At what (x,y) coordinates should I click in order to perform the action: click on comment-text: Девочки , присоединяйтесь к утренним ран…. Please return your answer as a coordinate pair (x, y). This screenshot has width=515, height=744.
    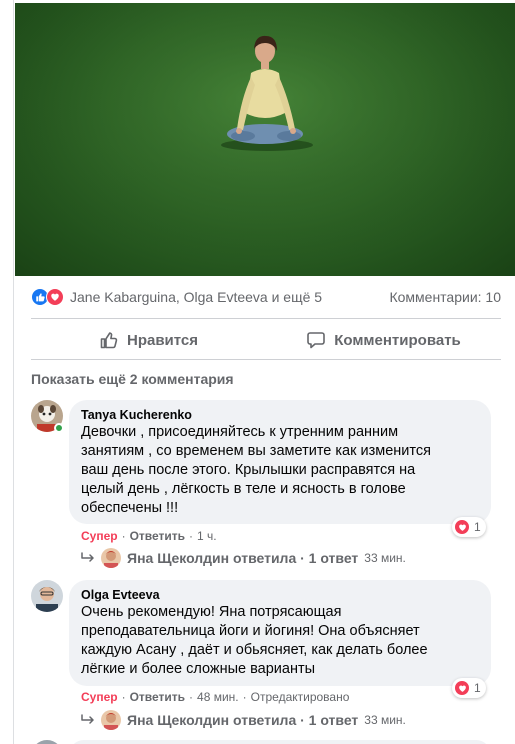
    Looking at the image, I should click on (280, 470).